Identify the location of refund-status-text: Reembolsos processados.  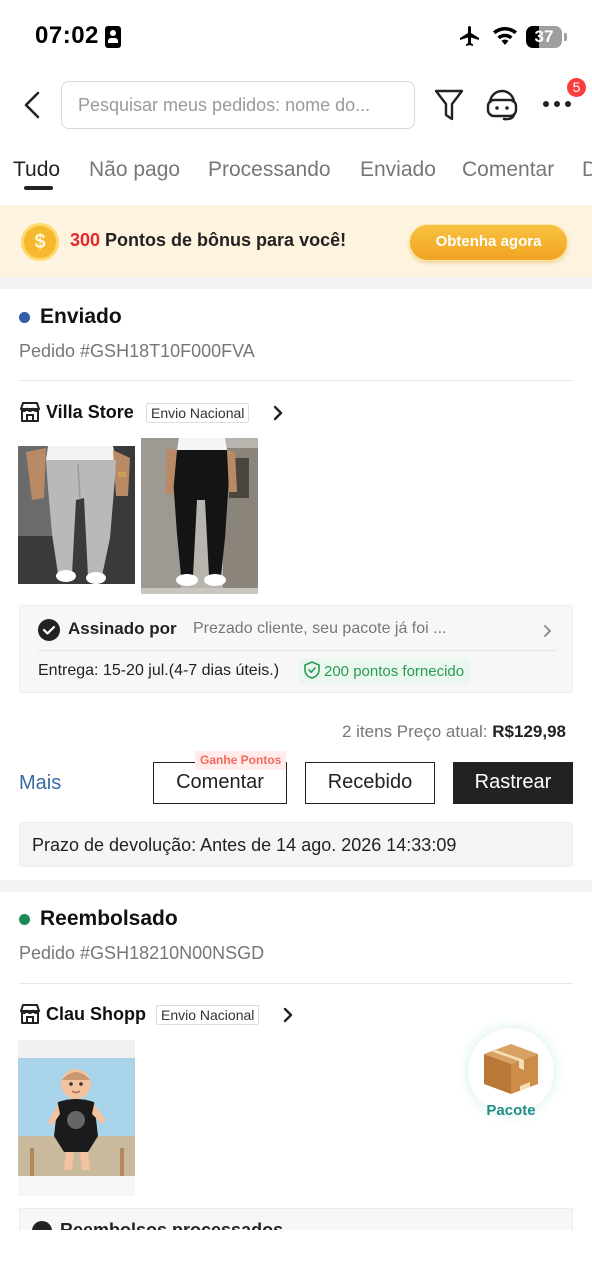
(172, 1225).